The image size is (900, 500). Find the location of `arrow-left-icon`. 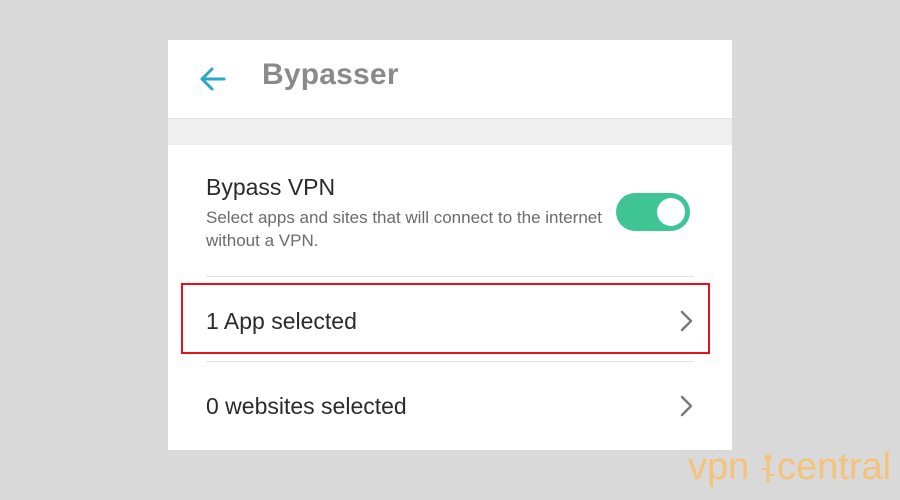

arrow-left-icon is located at coordinates (213, 79).